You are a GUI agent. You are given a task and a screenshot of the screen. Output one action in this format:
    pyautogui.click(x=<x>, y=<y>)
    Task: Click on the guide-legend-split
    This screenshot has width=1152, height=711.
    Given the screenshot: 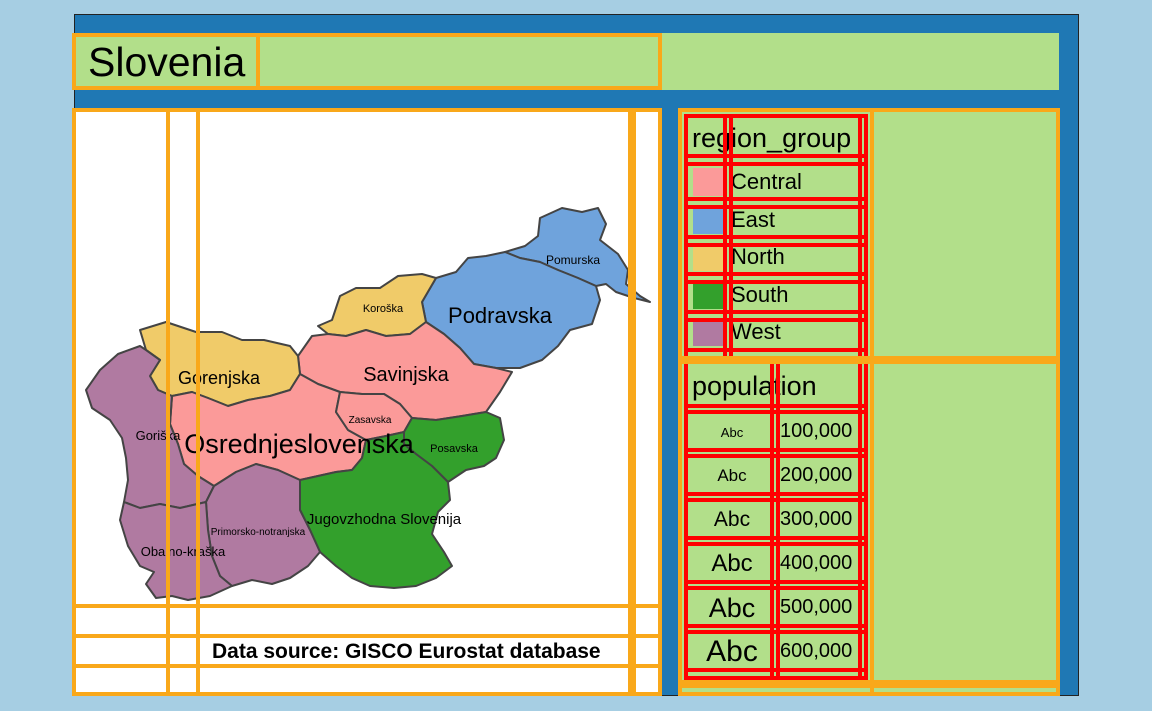 What is the action you would take?
    pyautogui.click(x=869, y=360)
    